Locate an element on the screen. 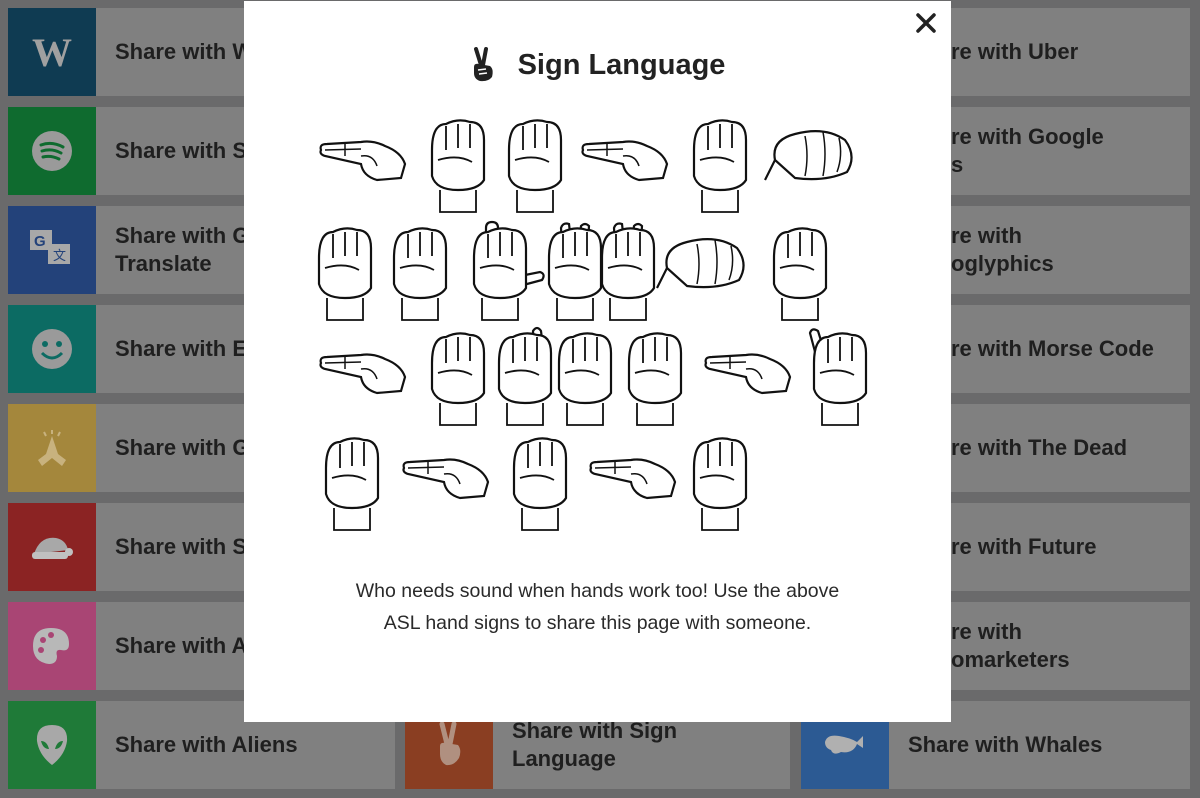  share-card-label: Share with E is located at coordinates (181, 348).